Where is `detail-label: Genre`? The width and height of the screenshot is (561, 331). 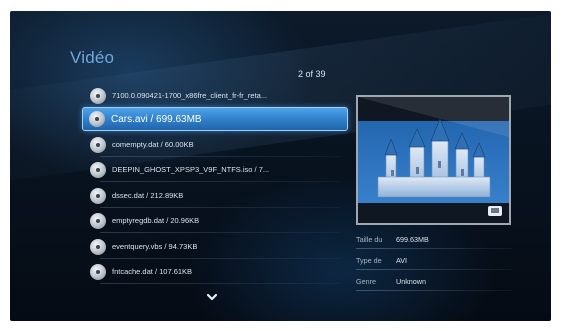 detail-label: Genre is located at coordinates (366, 281).